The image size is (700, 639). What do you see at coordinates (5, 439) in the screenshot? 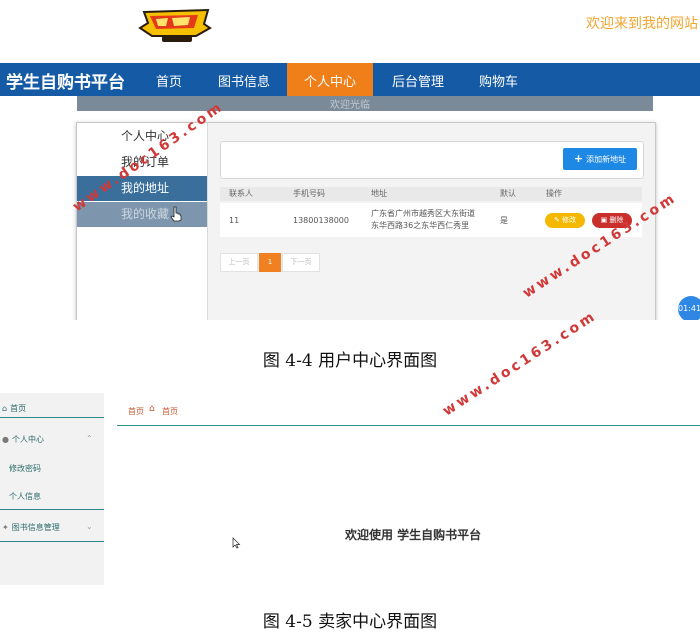
I see `user-icon: ●` at bounding box center [5, 439].